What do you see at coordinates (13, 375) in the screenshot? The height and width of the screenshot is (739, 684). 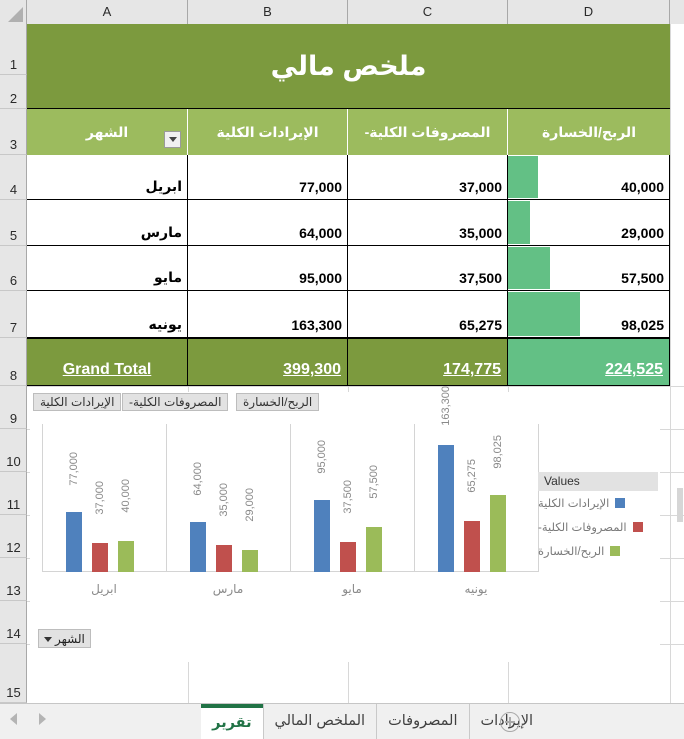 I see `row-number-8: 8` at bounding box center [13, 375].